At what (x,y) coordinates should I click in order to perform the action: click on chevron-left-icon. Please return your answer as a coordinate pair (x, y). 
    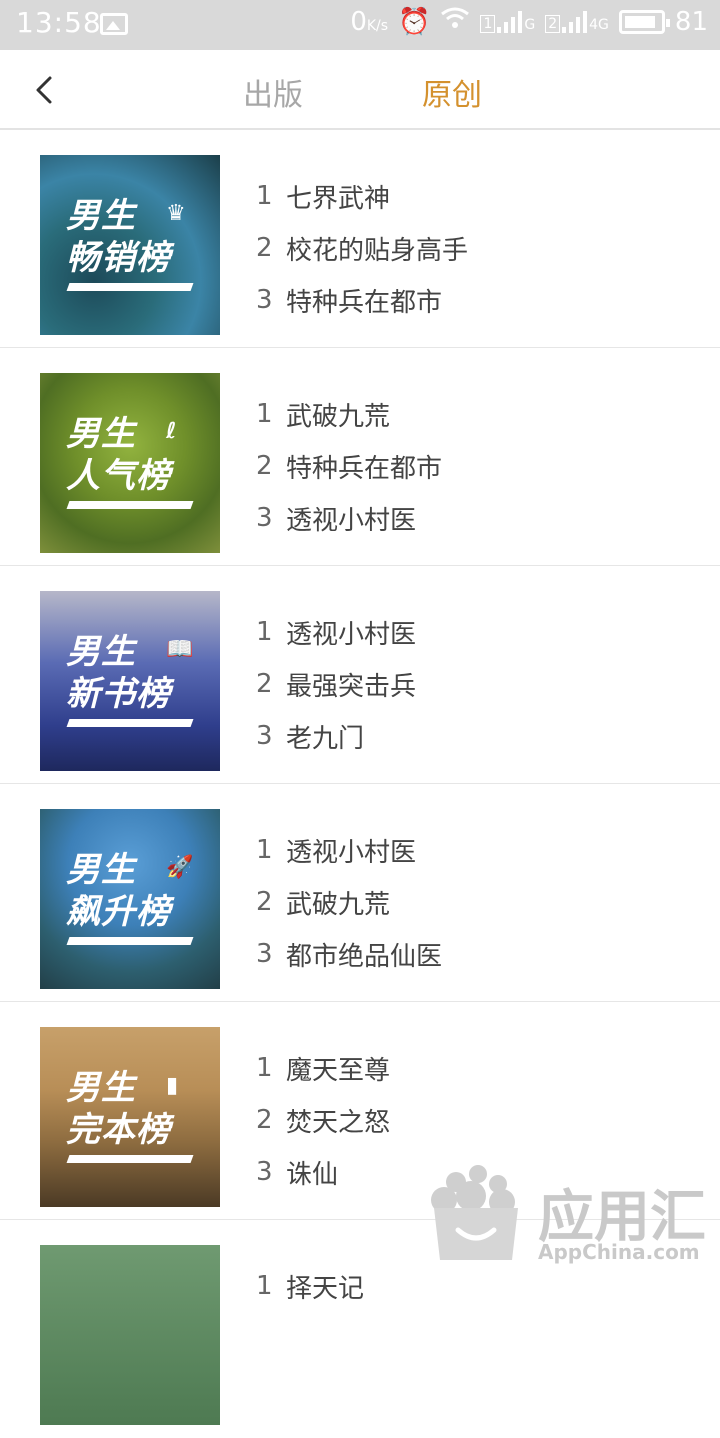
    Looking at the image, I should click on (44, 90).